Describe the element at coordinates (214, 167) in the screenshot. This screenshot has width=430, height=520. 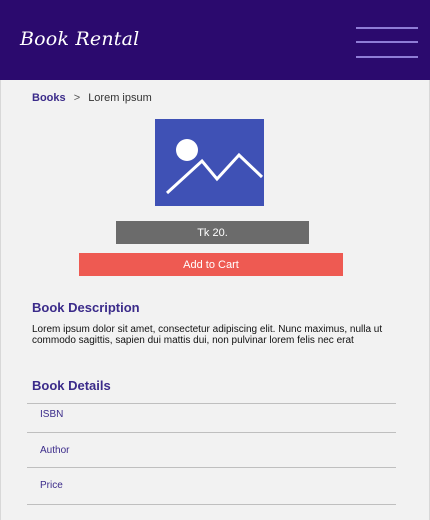
I see `image-placeholder-icon` at that location.